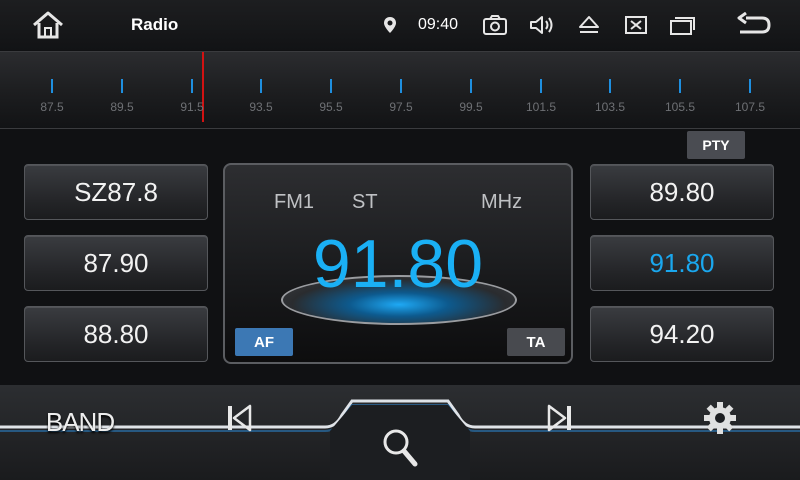  What do you see at coordinates (750, 107) in the screenshot?
I see `scale-label: 107.5` at bounding box center [750, 107].